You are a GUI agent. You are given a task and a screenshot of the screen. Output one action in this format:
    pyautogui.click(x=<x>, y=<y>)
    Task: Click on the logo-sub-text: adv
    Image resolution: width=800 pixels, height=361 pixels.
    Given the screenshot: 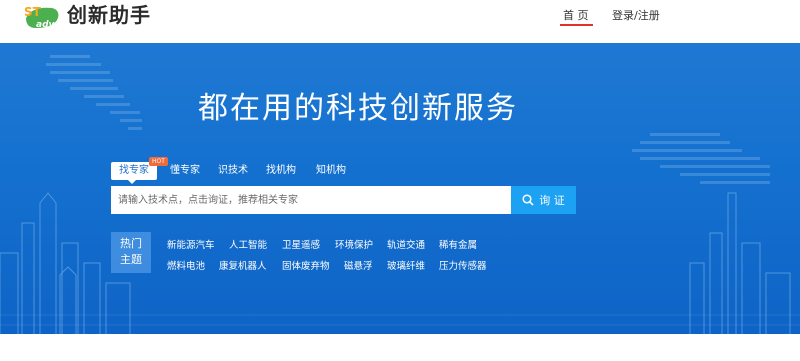 What is the action you would take?
    pyautogui.click(x=46, y=25)
    